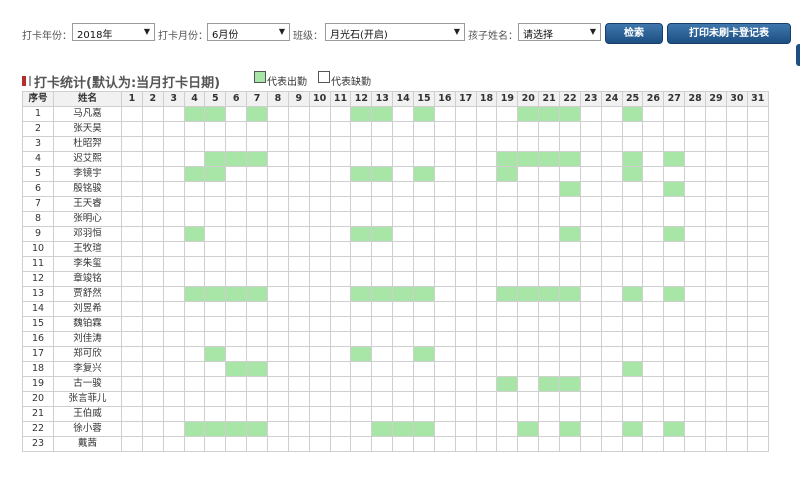 The image size is (800, 502). Describe the element at coordinates (38, 204) in the screenshot. I see `row-number: 7` at that location.